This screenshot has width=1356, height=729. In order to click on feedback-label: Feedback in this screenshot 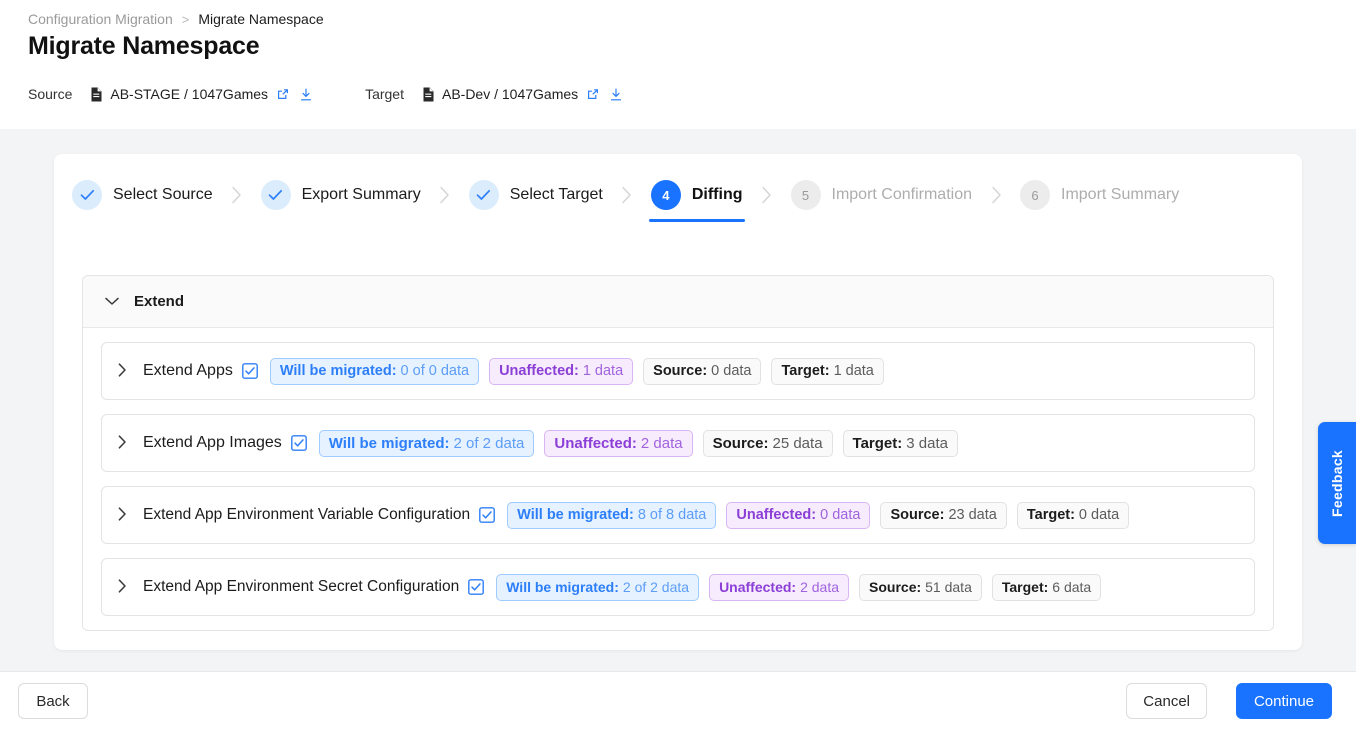, I will do `click(1337, 483)`.